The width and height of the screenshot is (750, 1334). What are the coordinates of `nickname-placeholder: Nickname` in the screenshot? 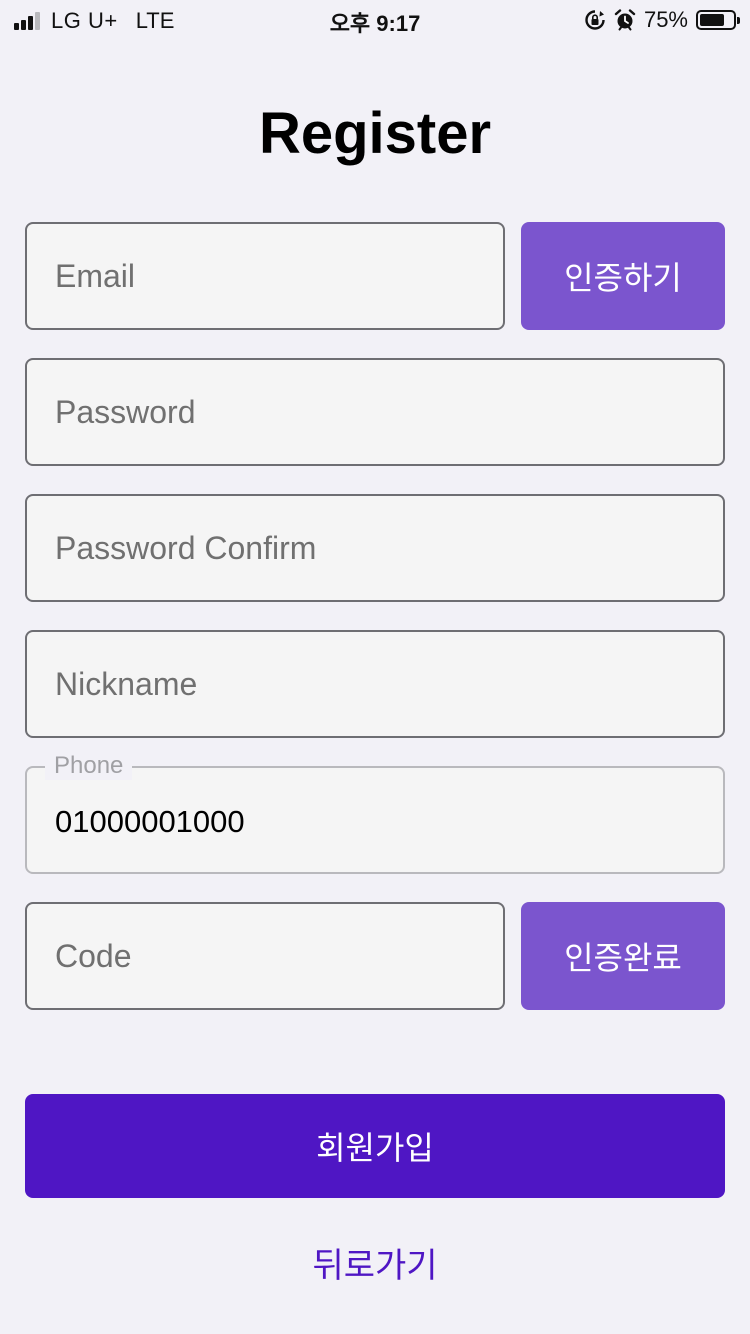 It's located at (126, 683).